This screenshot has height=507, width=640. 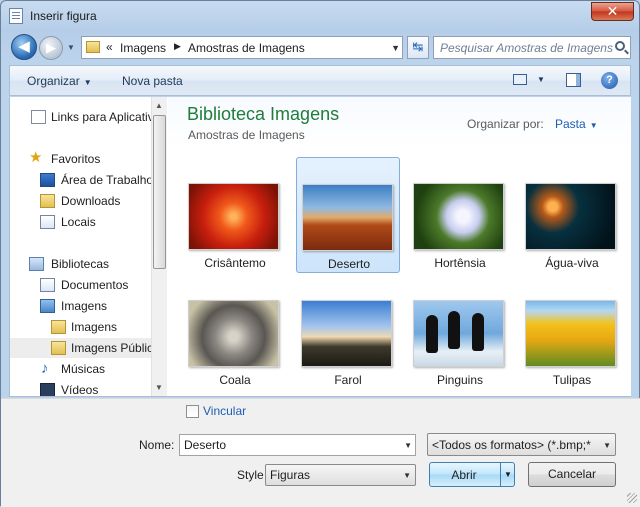 I want to click on window-title: Inserir figura, so click(x=63, y=16).